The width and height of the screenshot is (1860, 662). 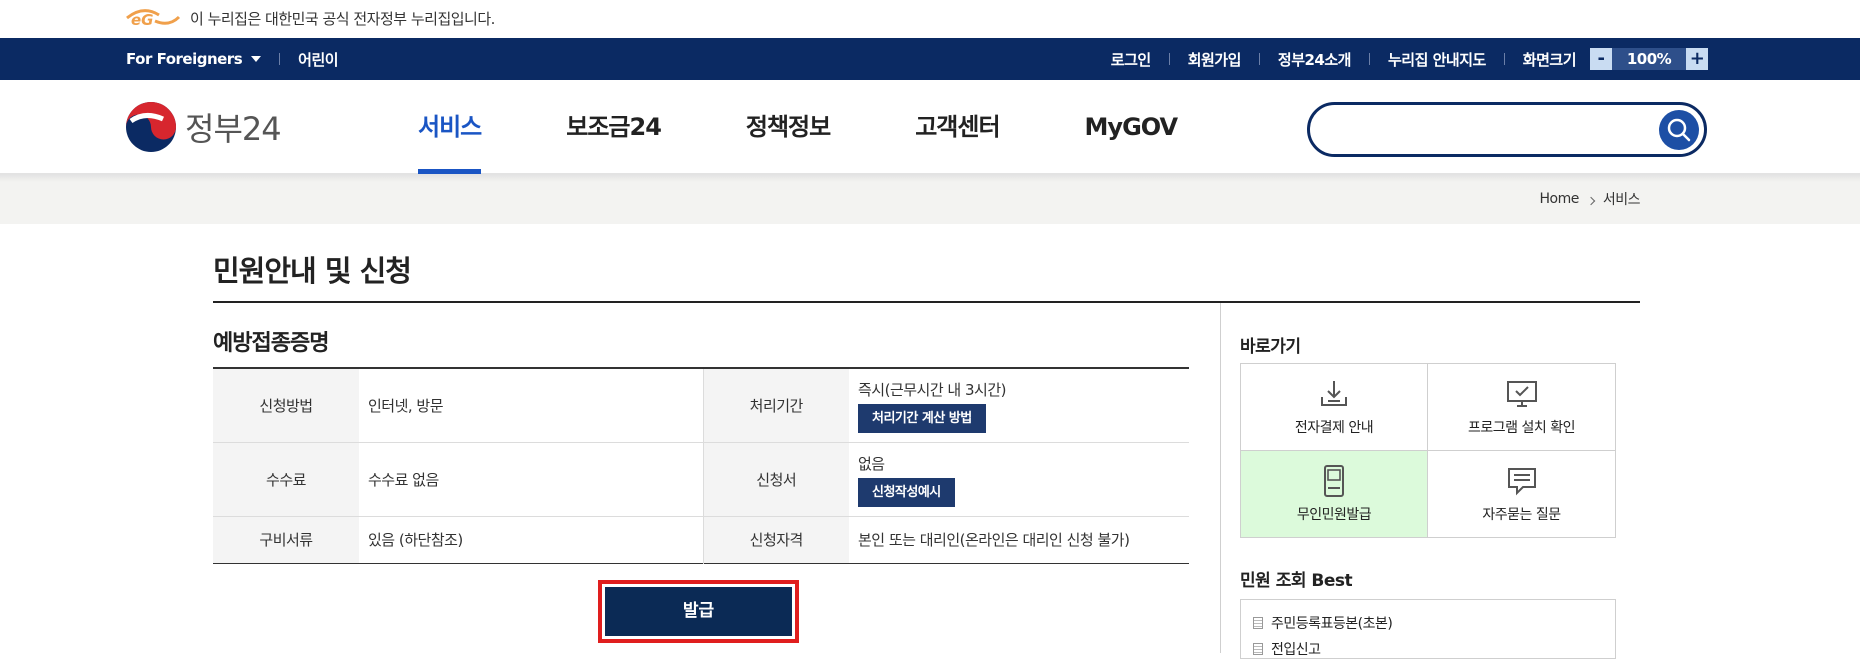 I want to click on list-item-label: 전입신고, so click(x=1296, y=650).